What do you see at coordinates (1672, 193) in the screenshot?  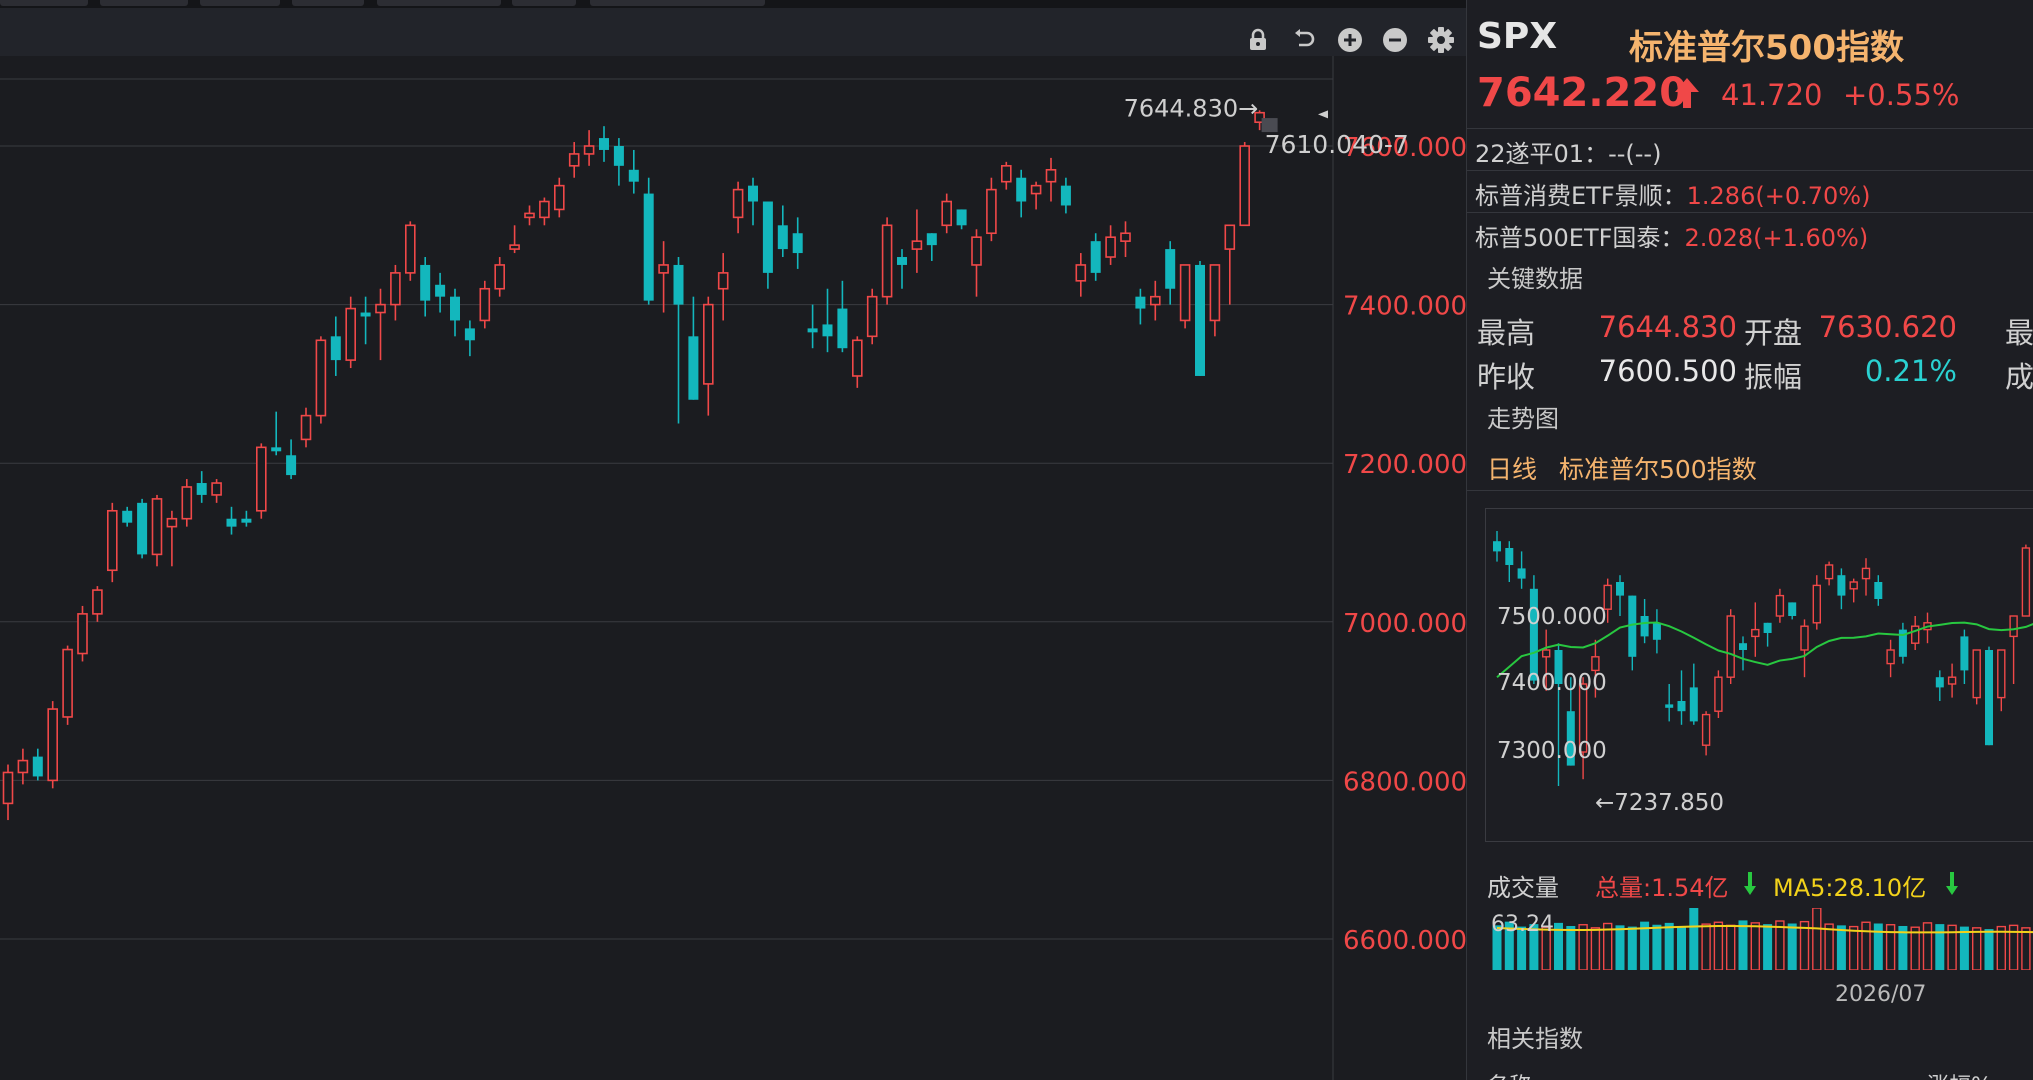 I see `related-quote-row: 标普消费ETF景顺：1.286(+0.70%)` at bounding box center [1672, 193].